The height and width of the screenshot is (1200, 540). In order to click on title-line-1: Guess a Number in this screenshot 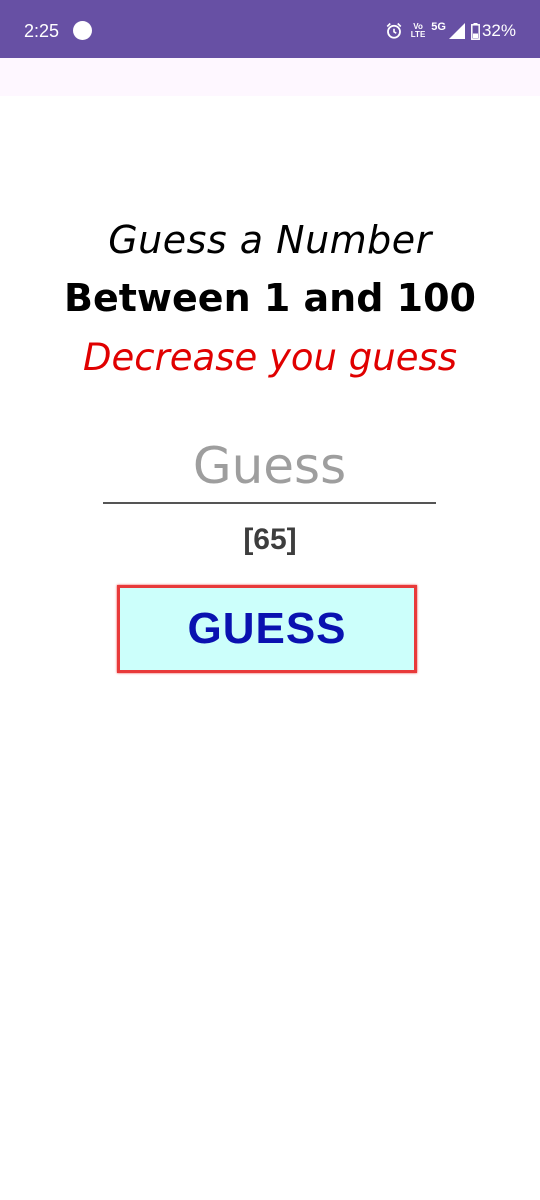, I will do `click(270, 240)`.